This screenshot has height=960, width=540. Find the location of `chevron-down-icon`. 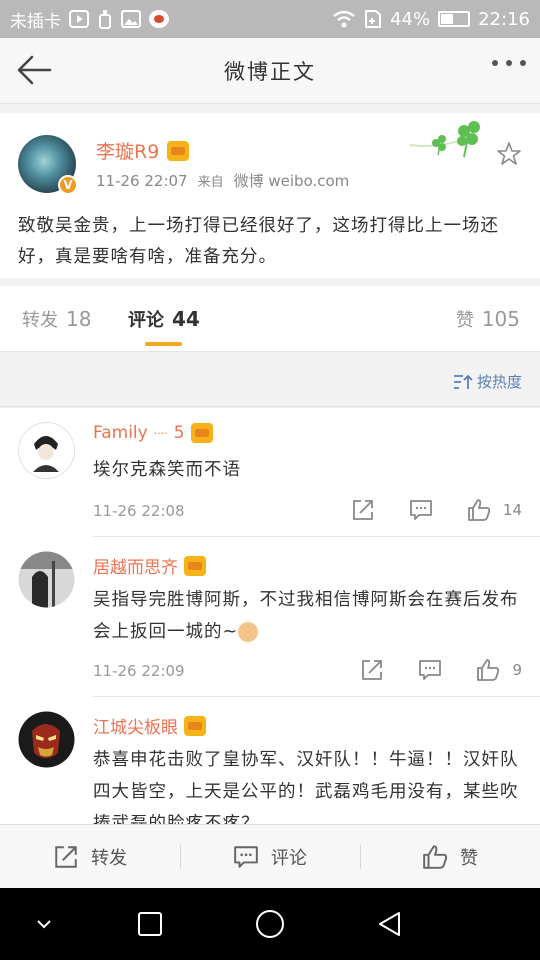

chevron-down-icon is located at coordinates (44, 924).